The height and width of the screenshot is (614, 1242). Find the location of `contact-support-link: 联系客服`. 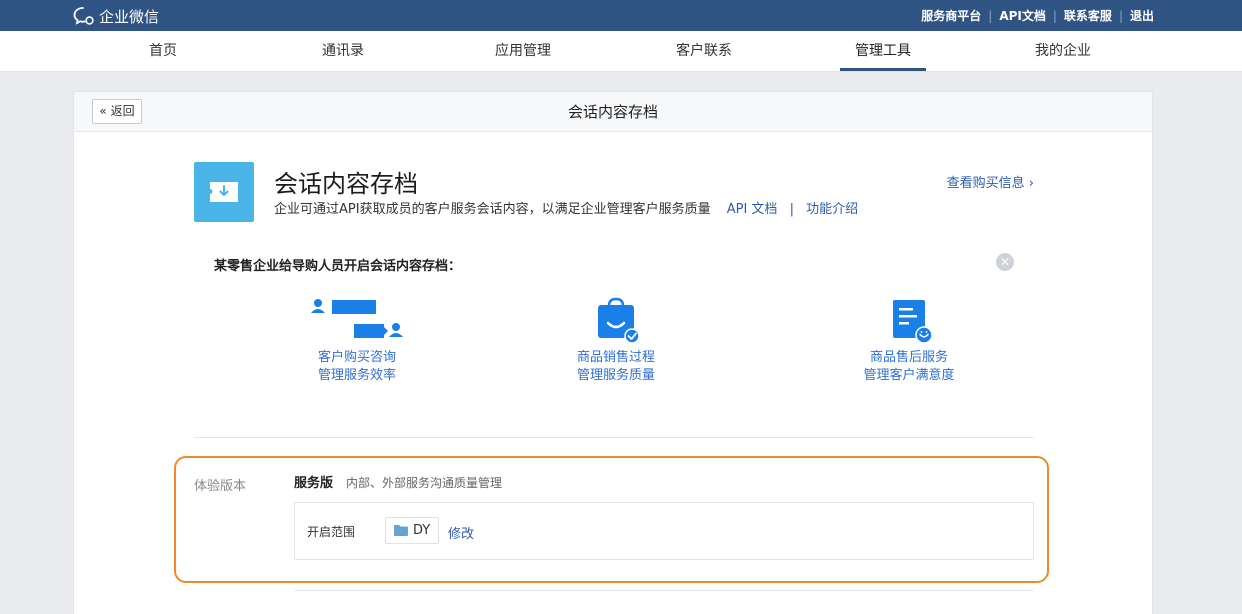

contact-support-link: 联系客服 is located at coordinates (1088, 15).